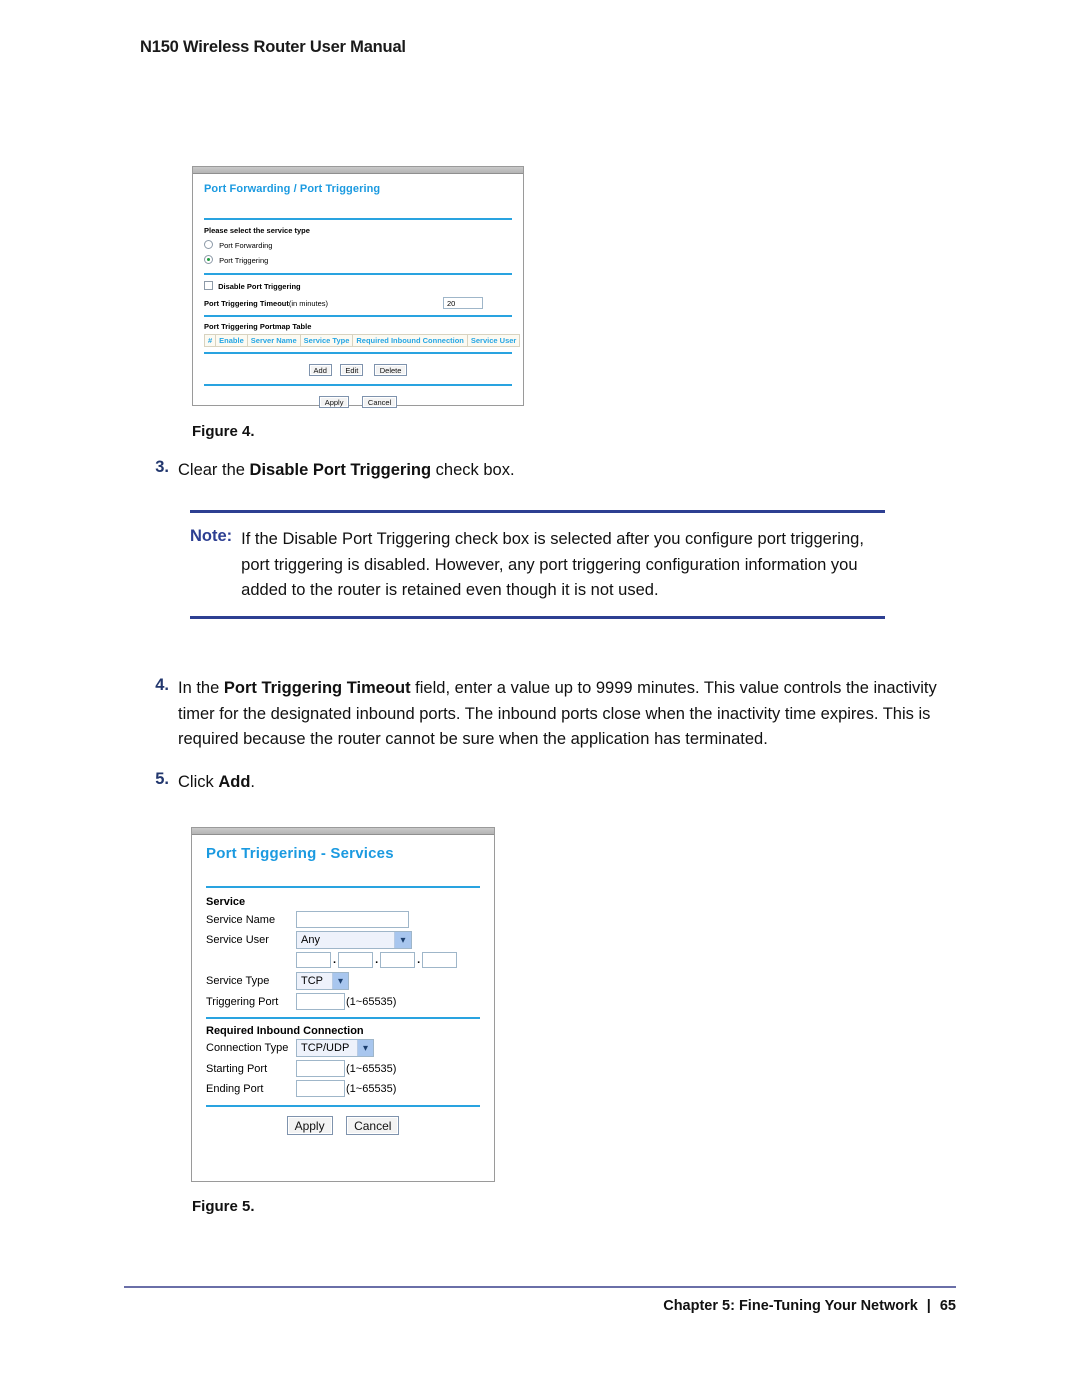  I want to click on row-service-name: Service Name, so click(343, 919).